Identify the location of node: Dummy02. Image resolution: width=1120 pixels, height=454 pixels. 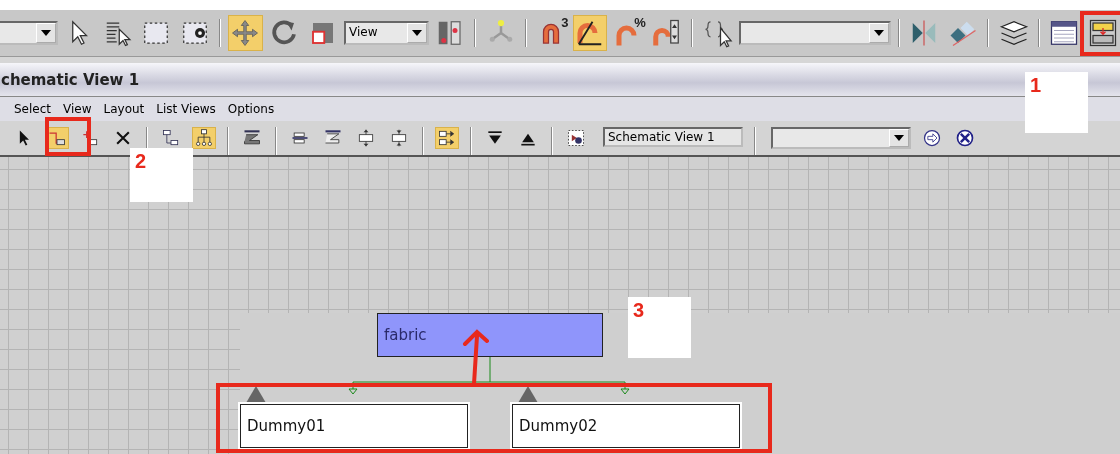
(626, 426).